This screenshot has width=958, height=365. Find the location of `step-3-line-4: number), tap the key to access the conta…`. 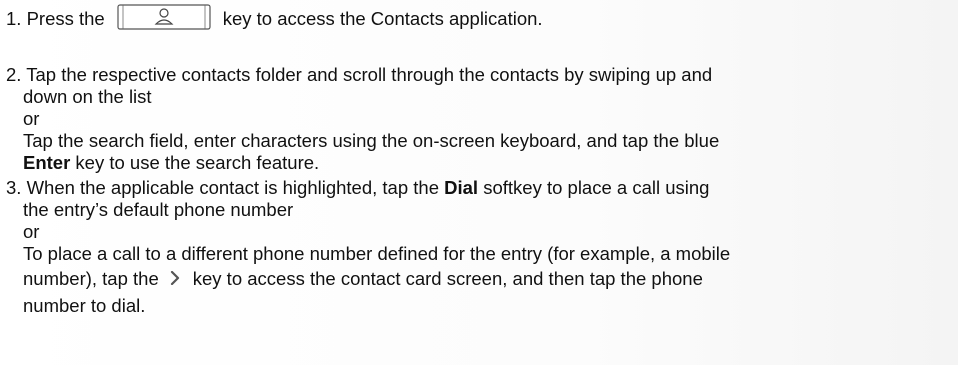

step-3-line-4: number), tap the key to access the conta… is located at coordinates (476, 278).